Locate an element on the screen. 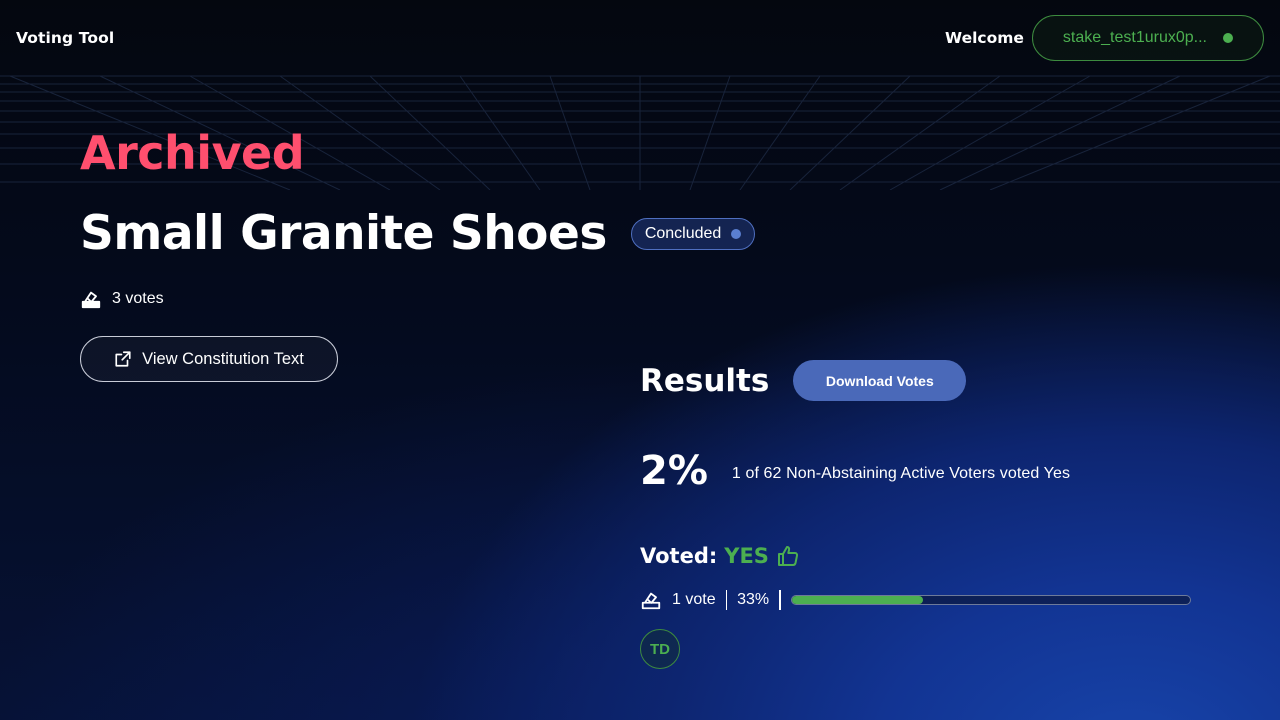 This screenshot has height=720, width=1280. archived-heading: Archived is located at coordinates (192, 153).